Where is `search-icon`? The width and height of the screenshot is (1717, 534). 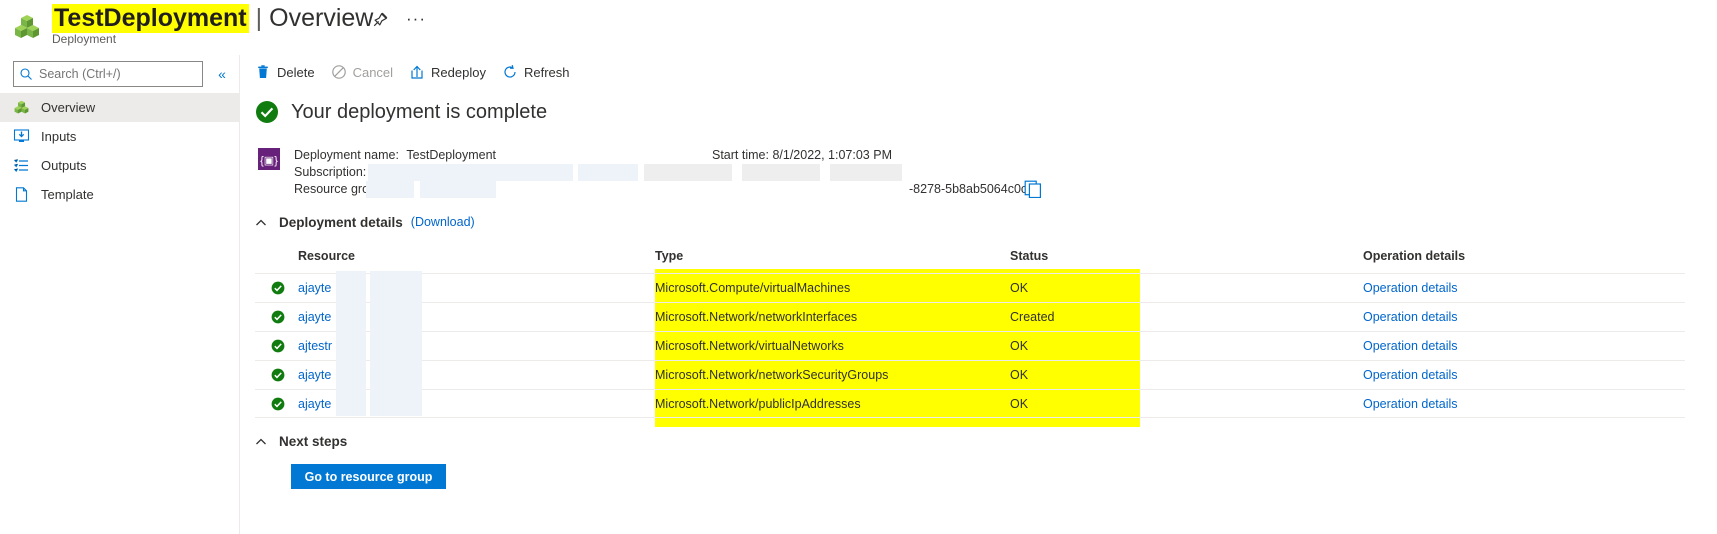
search-icon is located at coordinates (26, 74).